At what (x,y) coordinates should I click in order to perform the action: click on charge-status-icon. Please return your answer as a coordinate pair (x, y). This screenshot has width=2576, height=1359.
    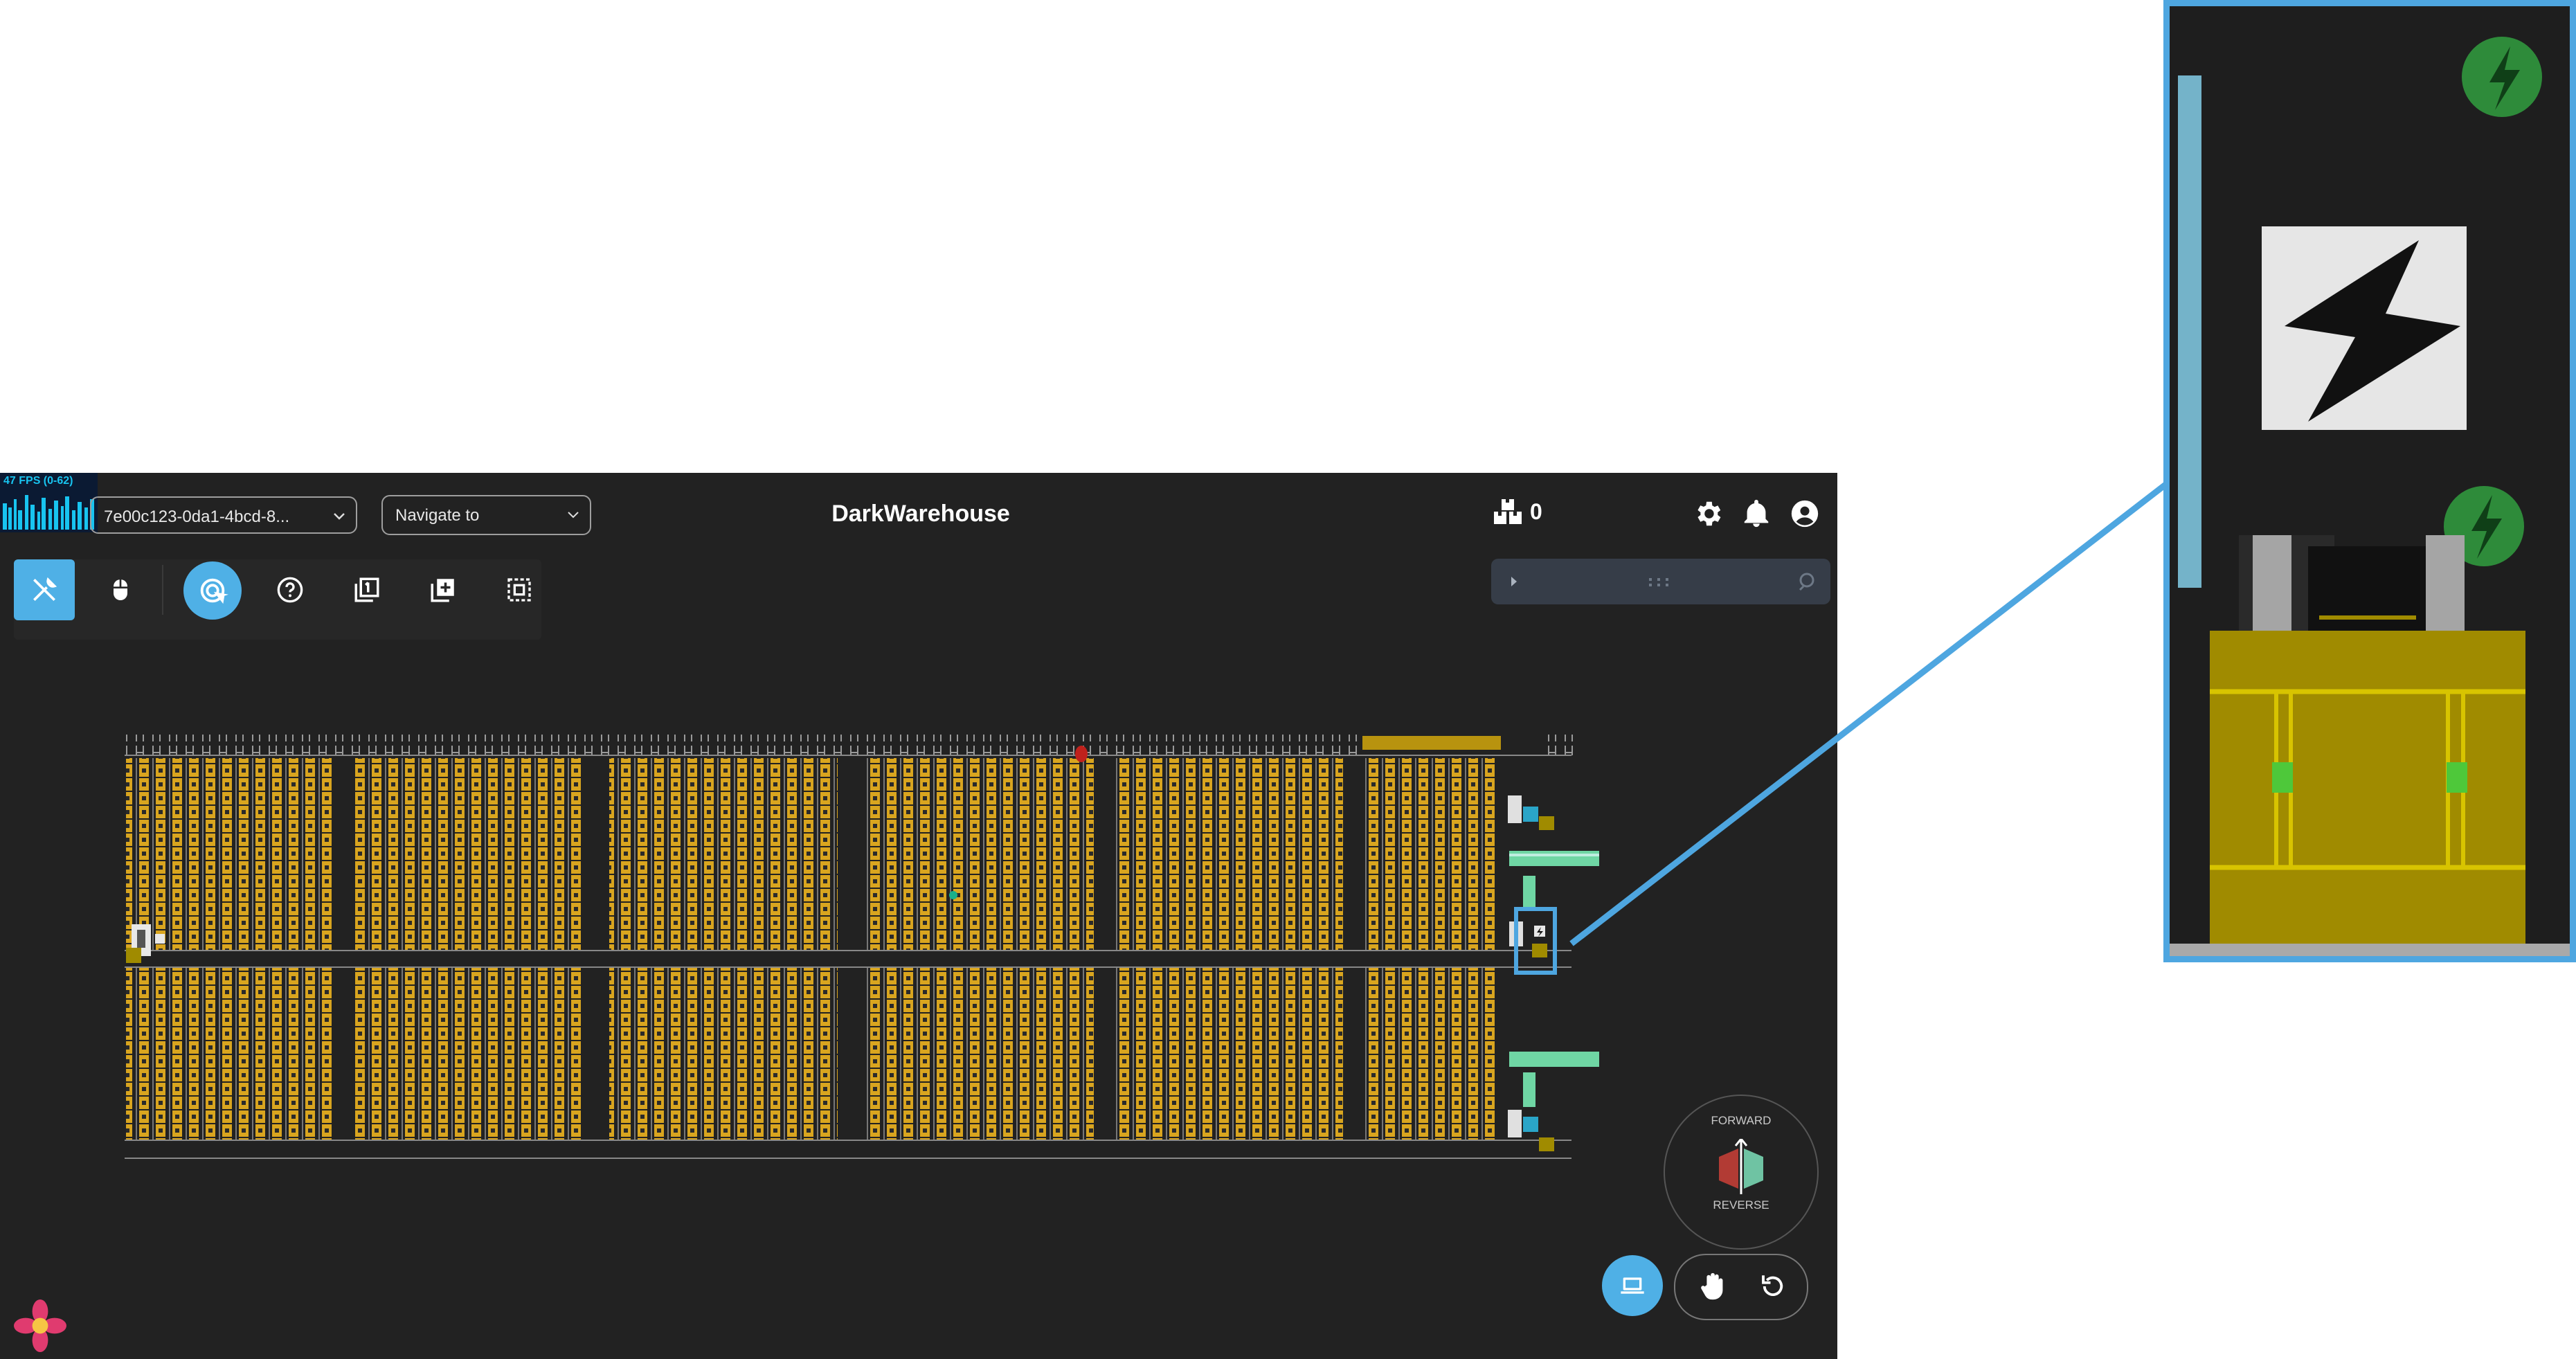
    Looking at the image, I should click on (2502, 77).